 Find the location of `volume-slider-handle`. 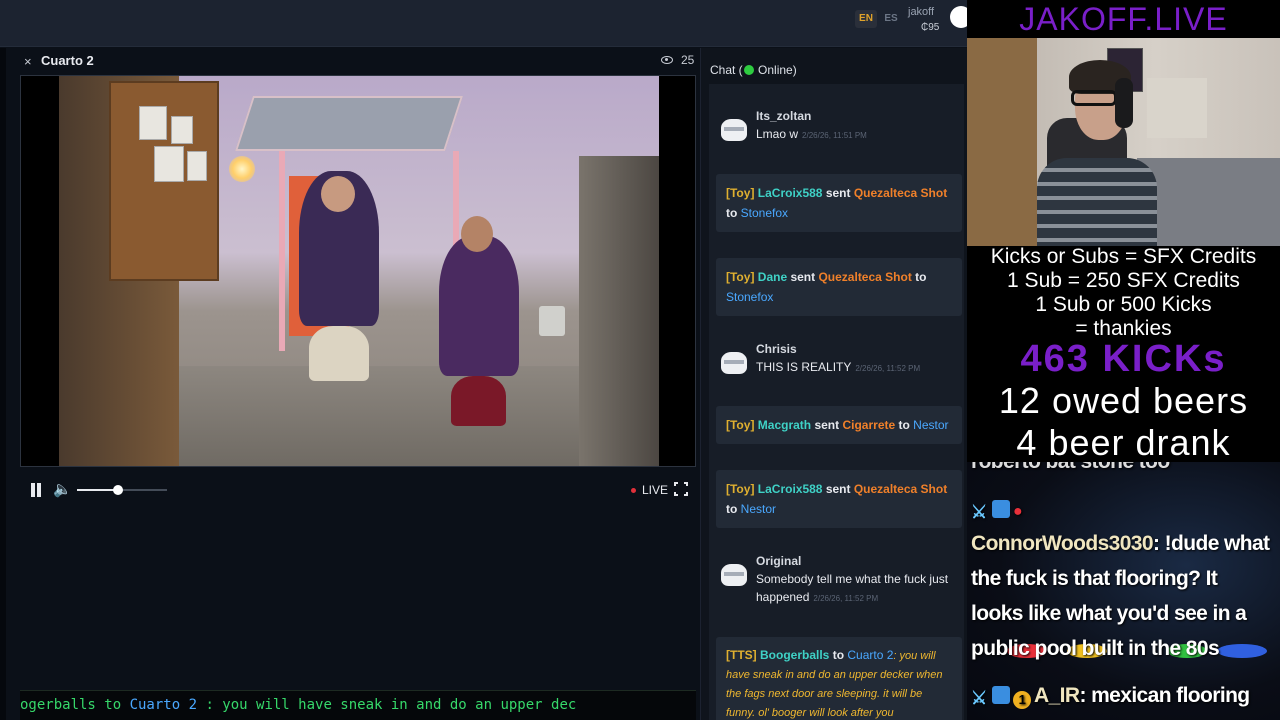

volume-slider-handle is located at coordinates (117, 490).